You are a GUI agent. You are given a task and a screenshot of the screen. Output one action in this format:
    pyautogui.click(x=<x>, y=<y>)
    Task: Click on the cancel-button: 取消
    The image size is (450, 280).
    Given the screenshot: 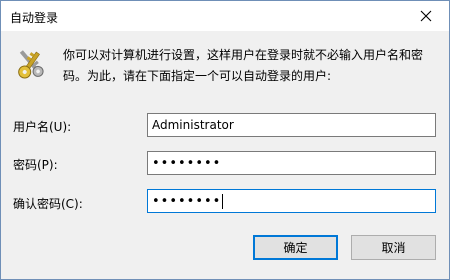 What is the action you would take?
    pyautogui.click(x=393, y=247)
    